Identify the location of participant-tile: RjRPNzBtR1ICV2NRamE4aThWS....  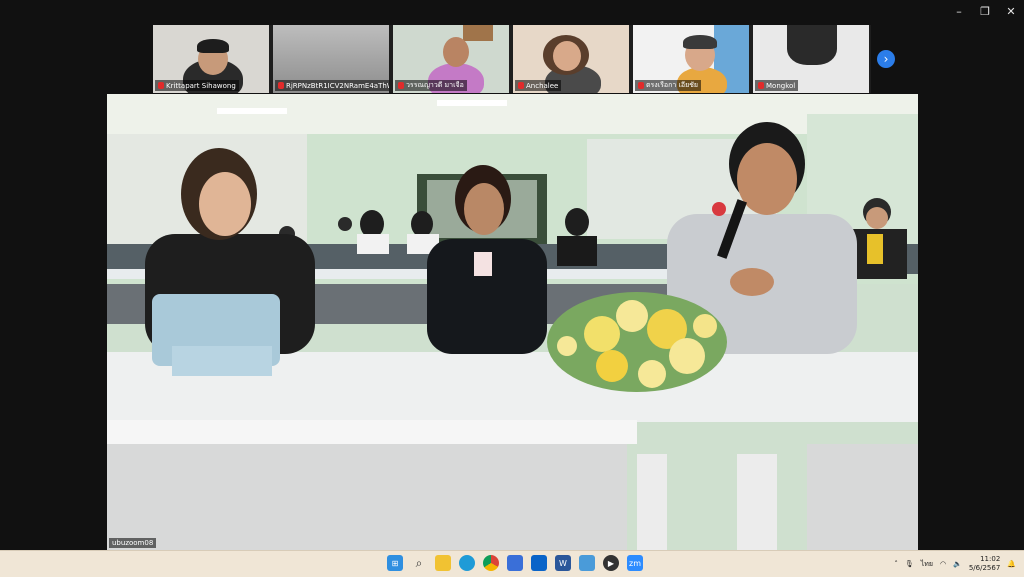
(331, 59).